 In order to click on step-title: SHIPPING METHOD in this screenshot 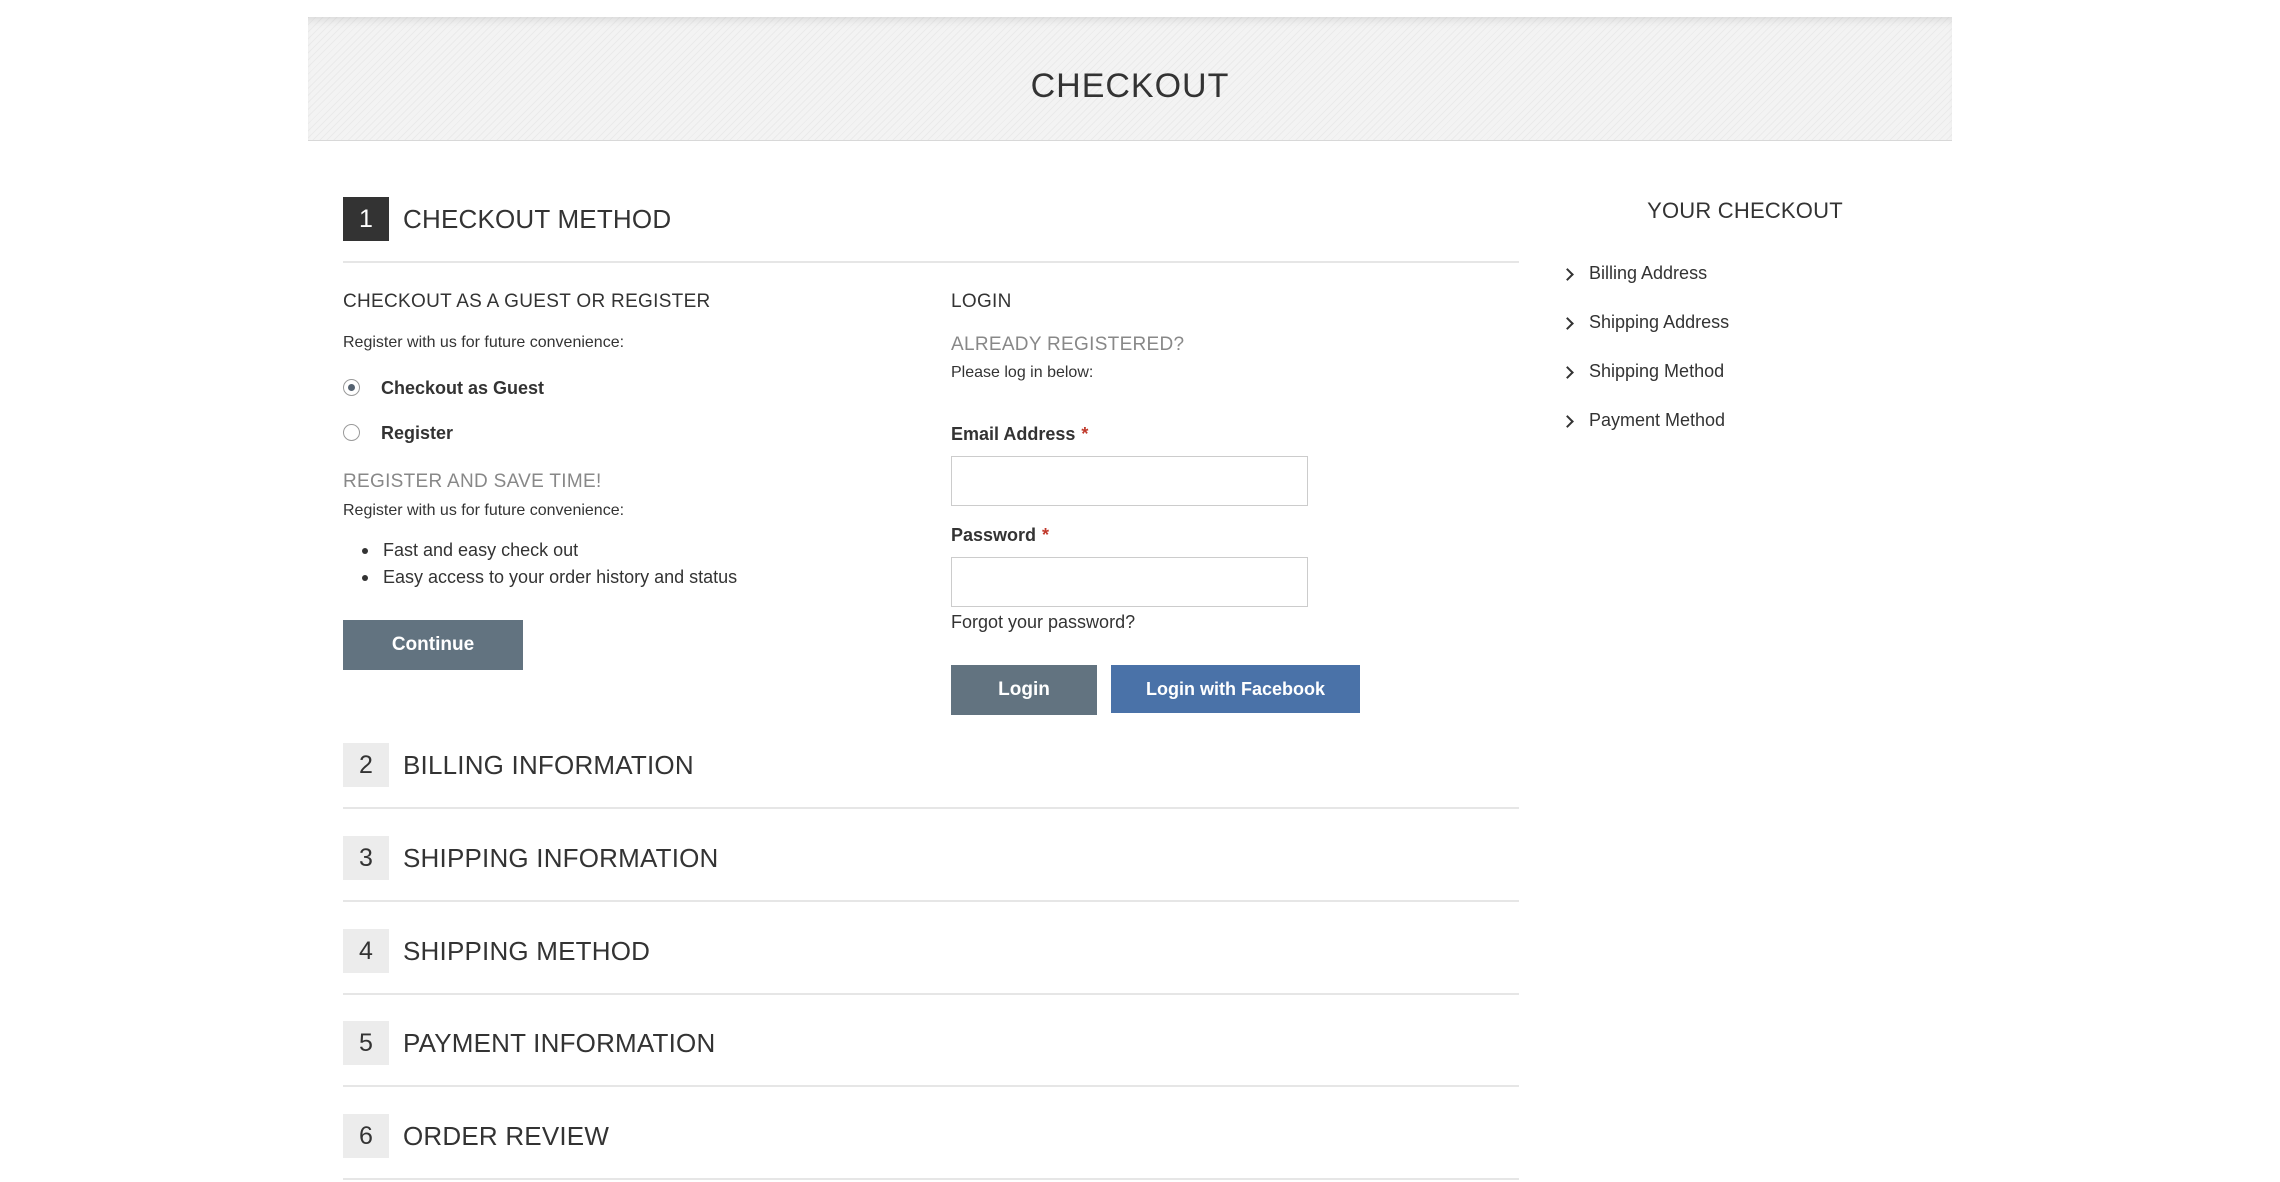, I will do `click(527, 951)`.